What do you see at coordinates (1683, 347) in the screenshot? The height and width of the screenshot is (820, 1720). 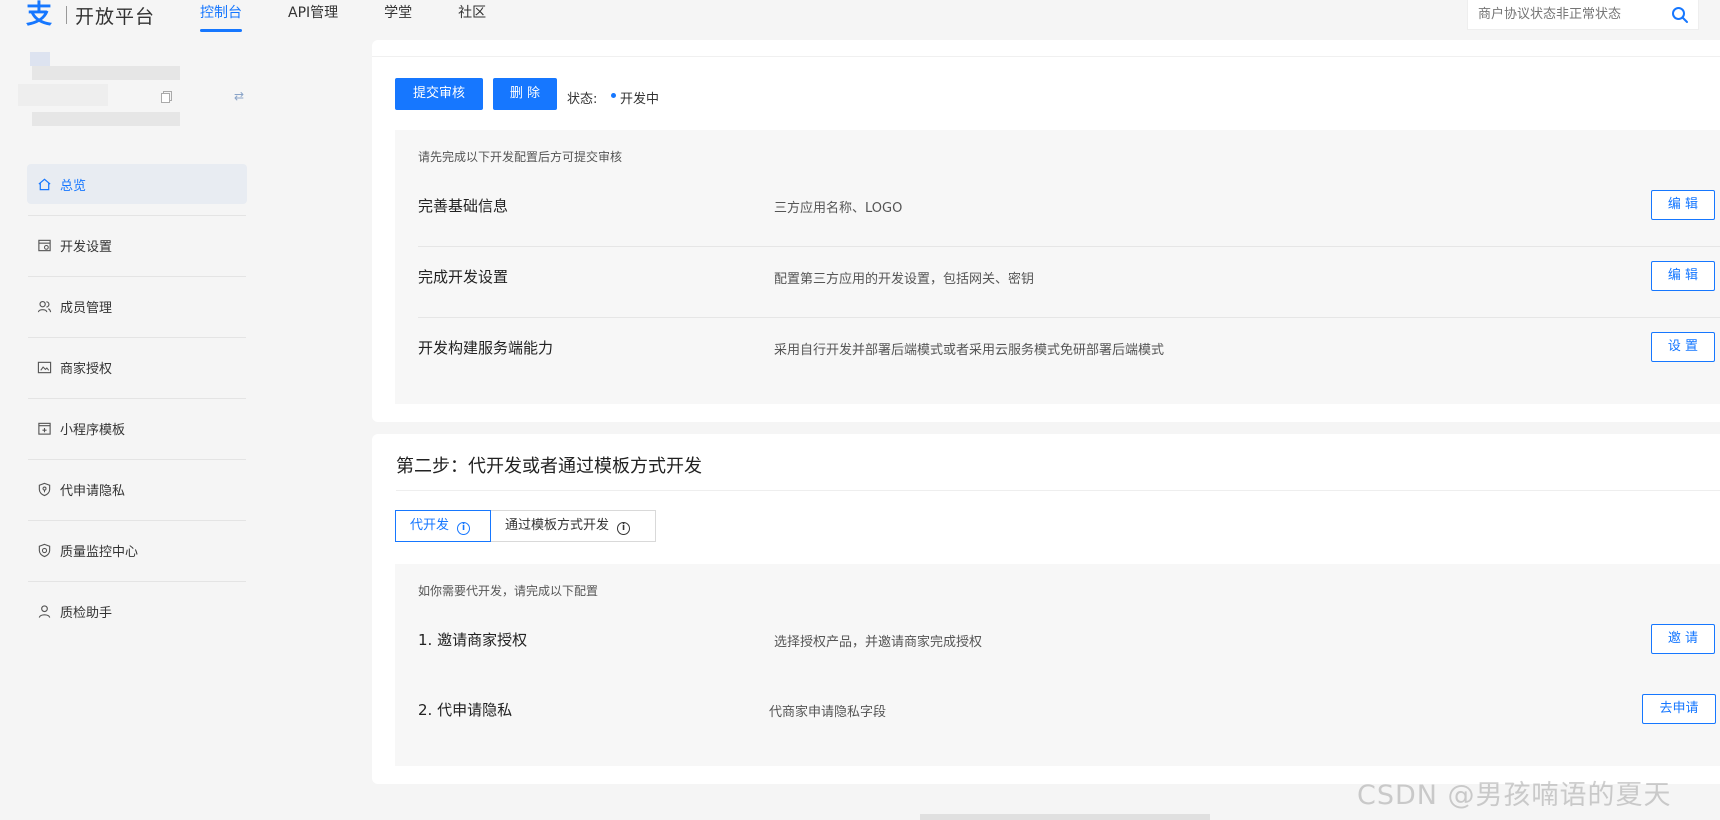 I see `setup-server-button: 设 置` at bounding box center [1683, 347].